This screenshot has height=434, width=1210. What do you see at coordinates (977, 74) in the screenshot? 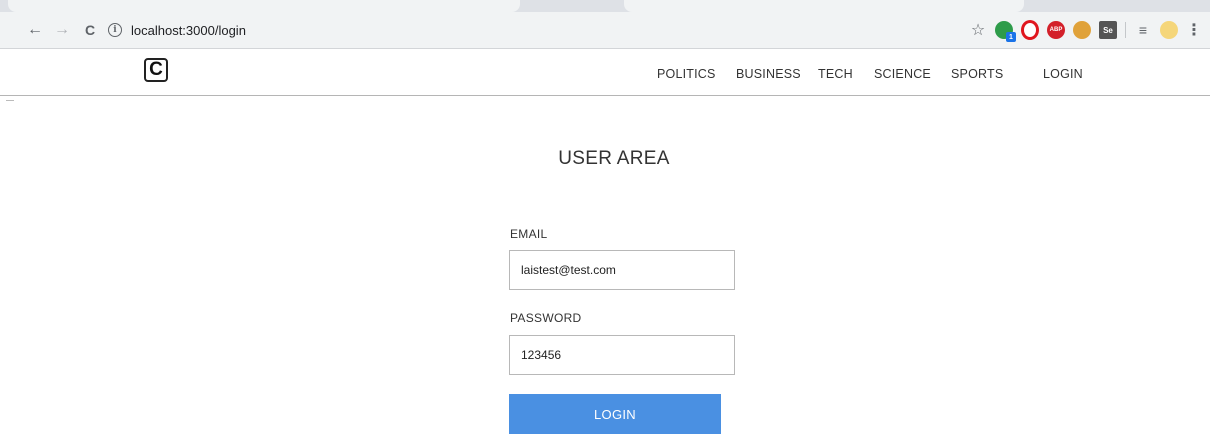
I see `nav-sports: SPORTS` at bounding box center [977, 74].